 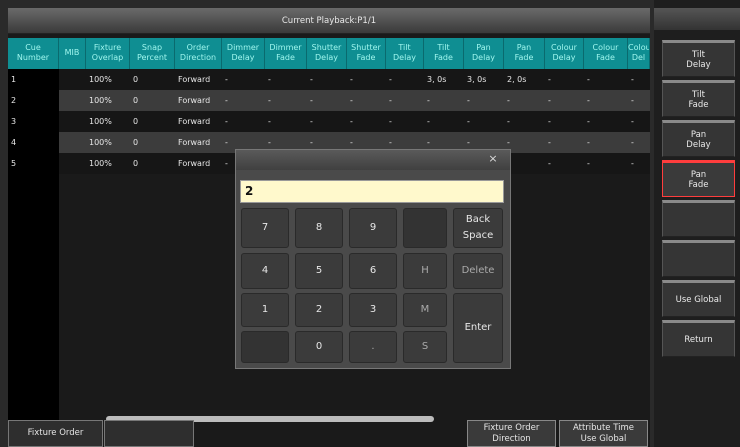 What do you see at coordinates (72, 53) in the screenshot?
I see `column-header: MIB` at bounding box center [72, 53].